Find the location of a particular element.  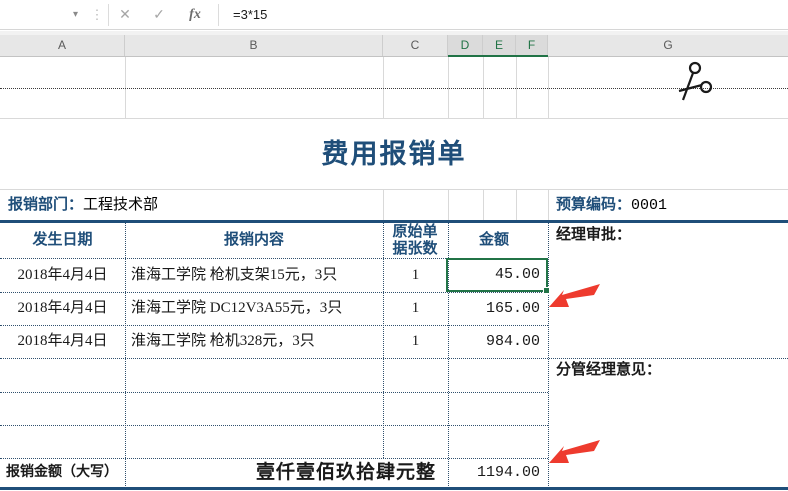

cell-amount-row2: 165.00 is located at coordinates (494, 308).